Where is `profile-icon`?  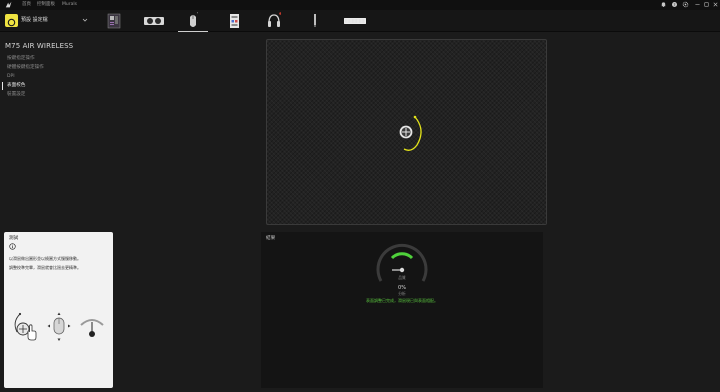
profile-icon is located at coordinates (11, 20).